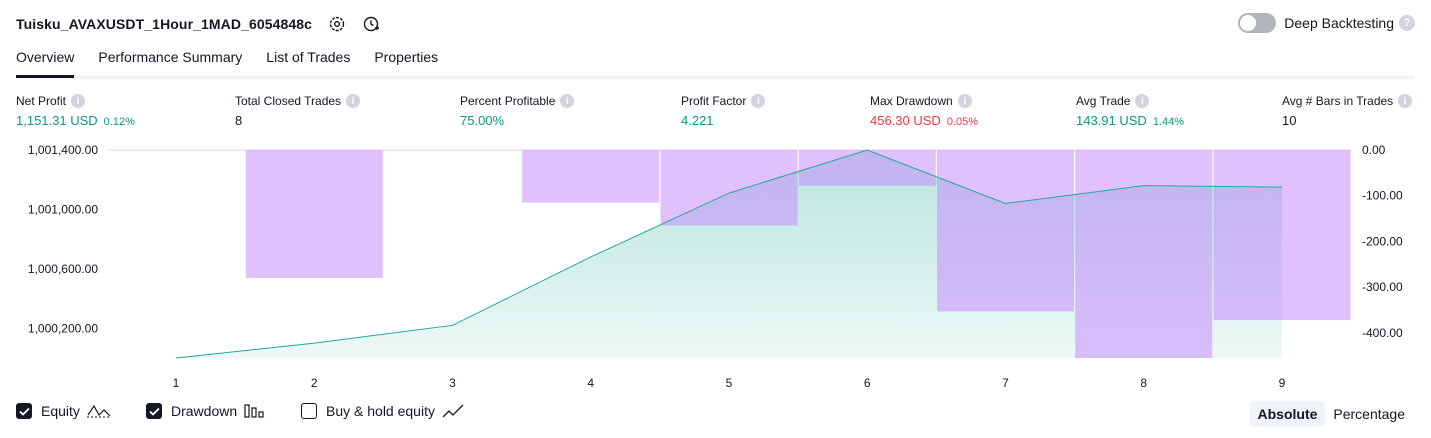 Image resolution: width=1431 pixels, height=438 pixels. Describe the element at coordinates (508, 101) in the screenshot. I see `stat-label-text: Percent Profitable` at that location.